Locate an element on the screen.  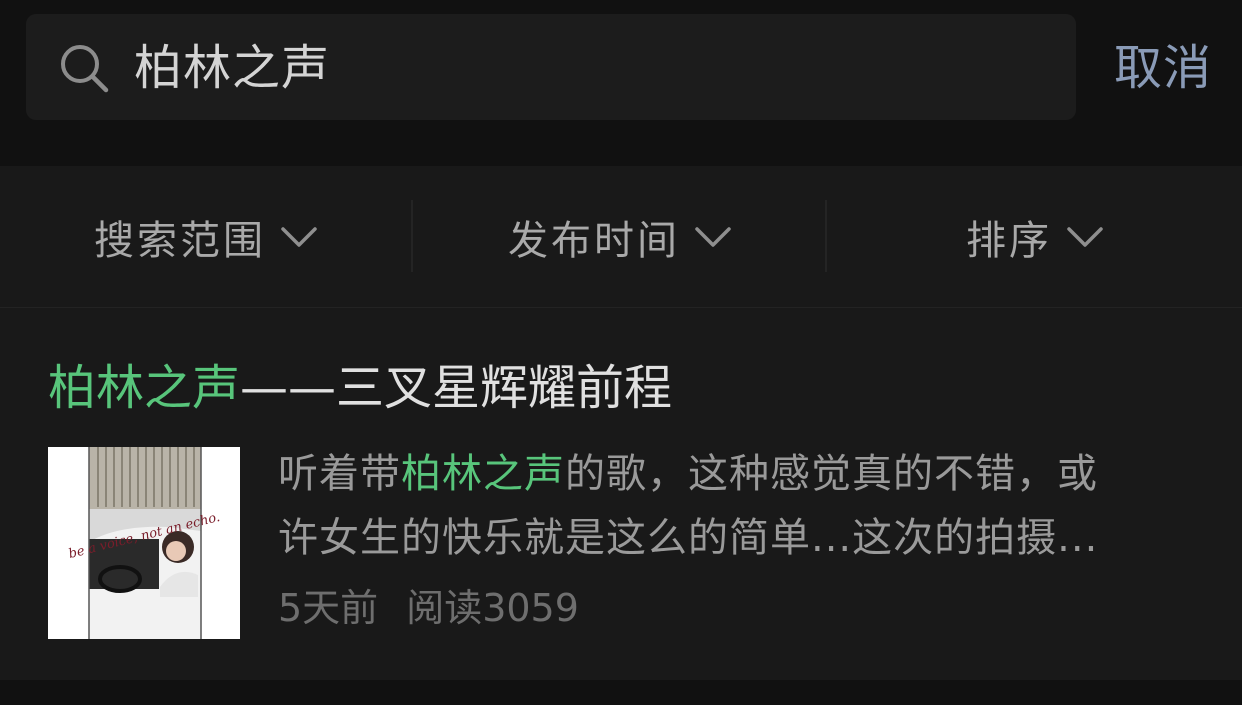
filter-label: 发布时间 is located at coordinates (594, 240).